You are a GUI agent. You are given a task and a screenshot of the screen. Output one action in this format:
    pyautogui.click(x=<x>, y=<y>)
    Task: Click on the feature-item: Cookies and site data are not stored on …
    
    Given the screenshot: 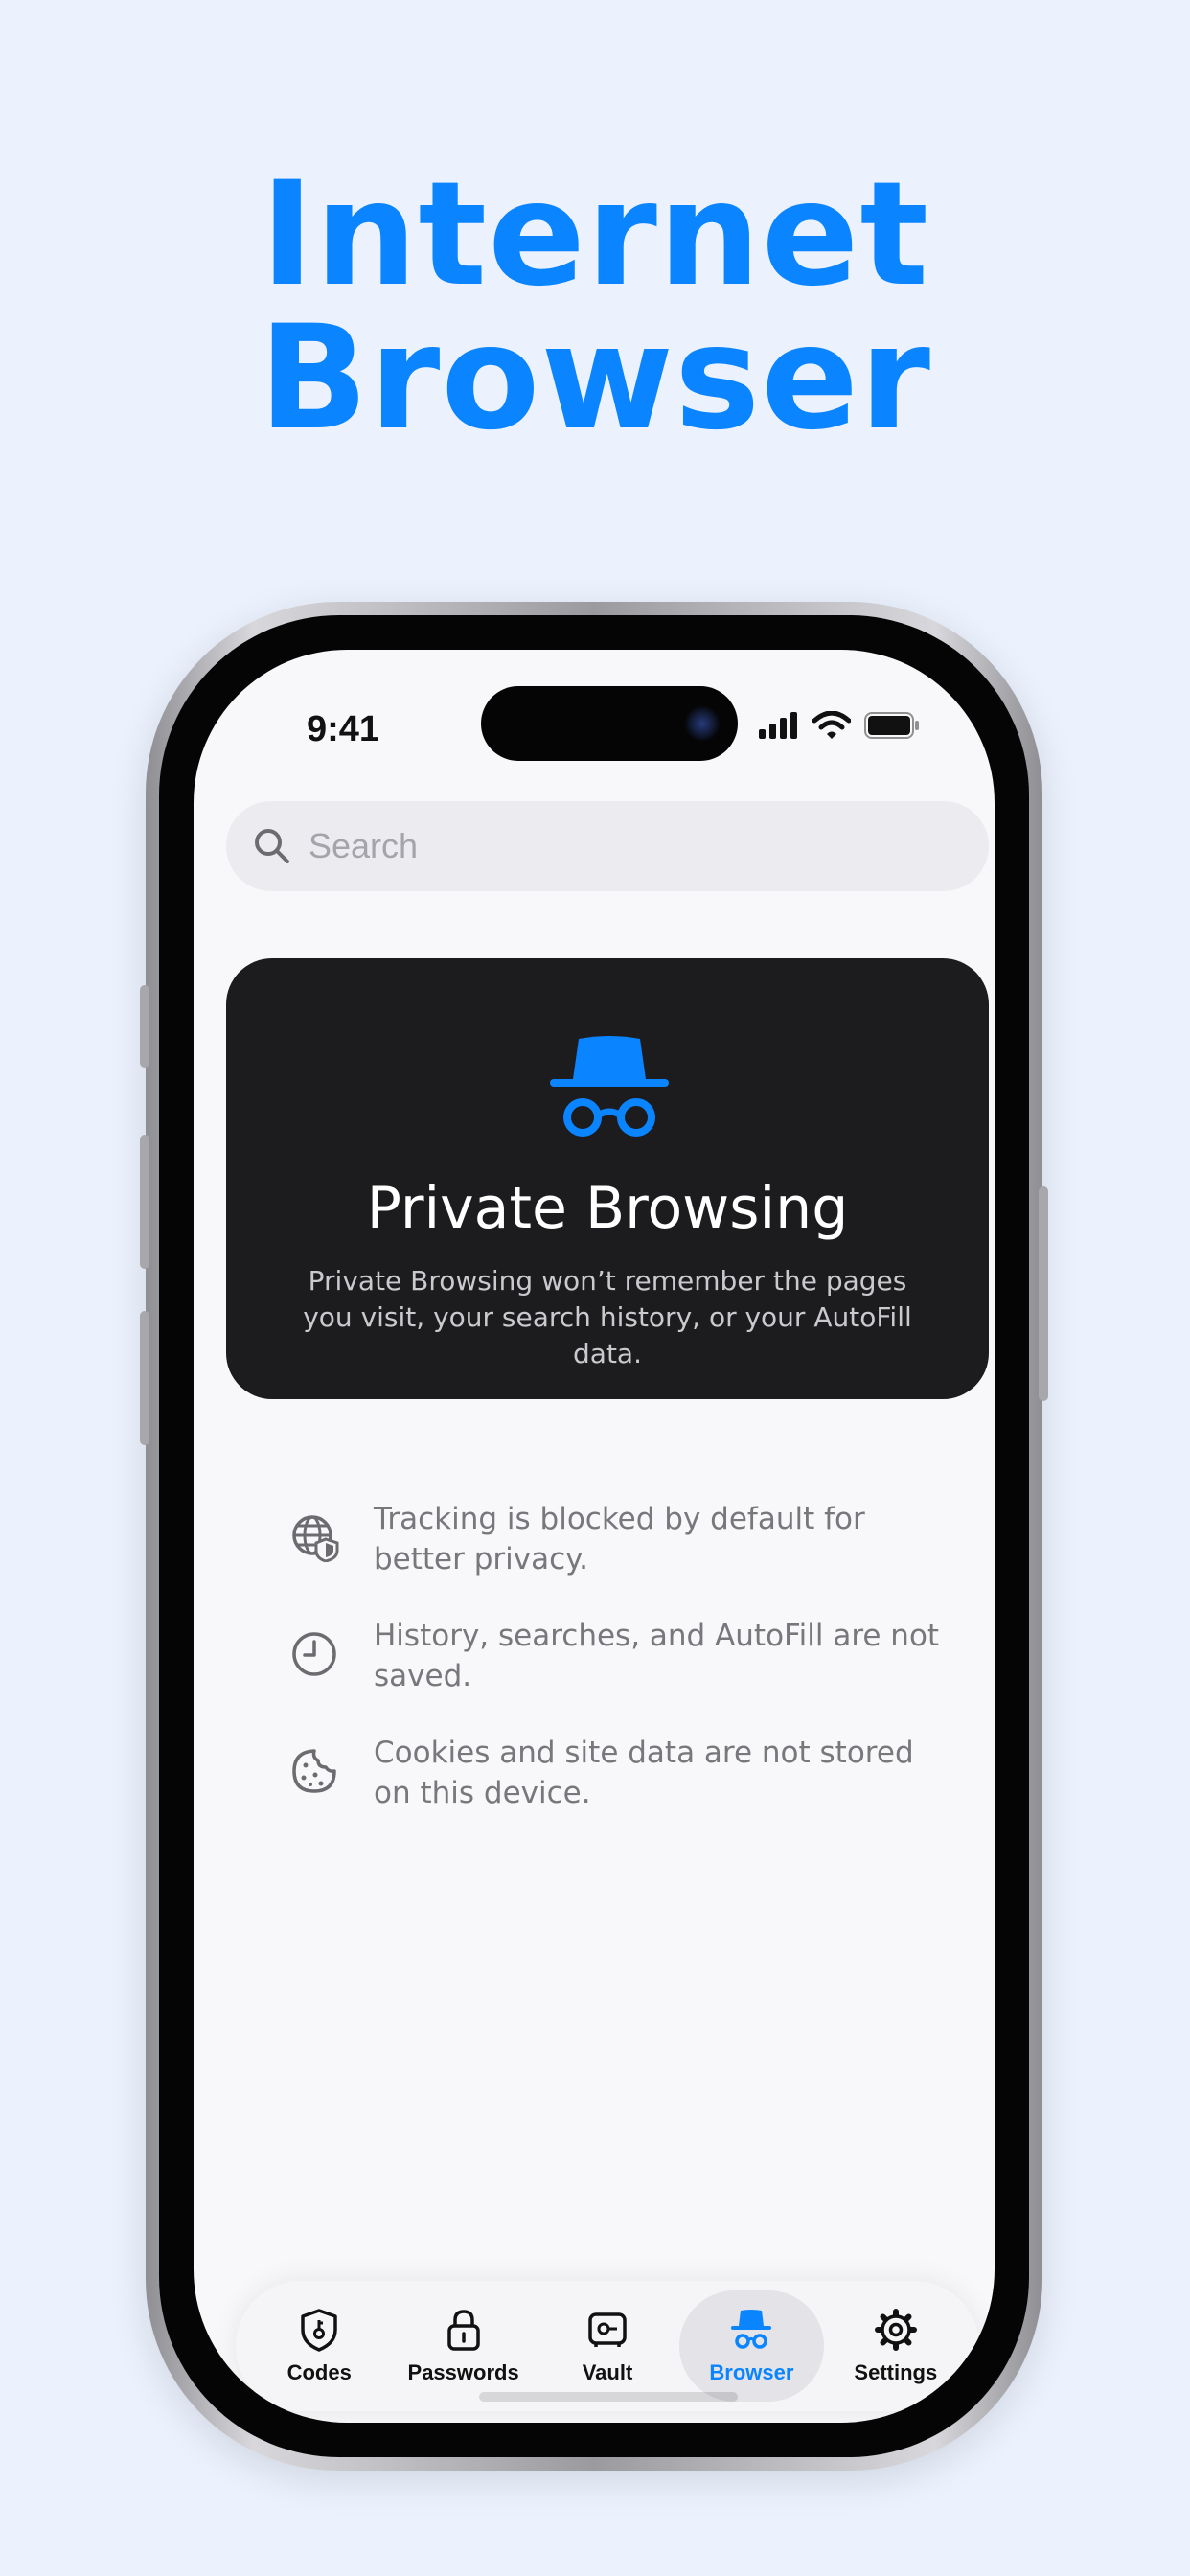 What is the action you would take?
    pyautogui.click(x=624, y=1773)
    